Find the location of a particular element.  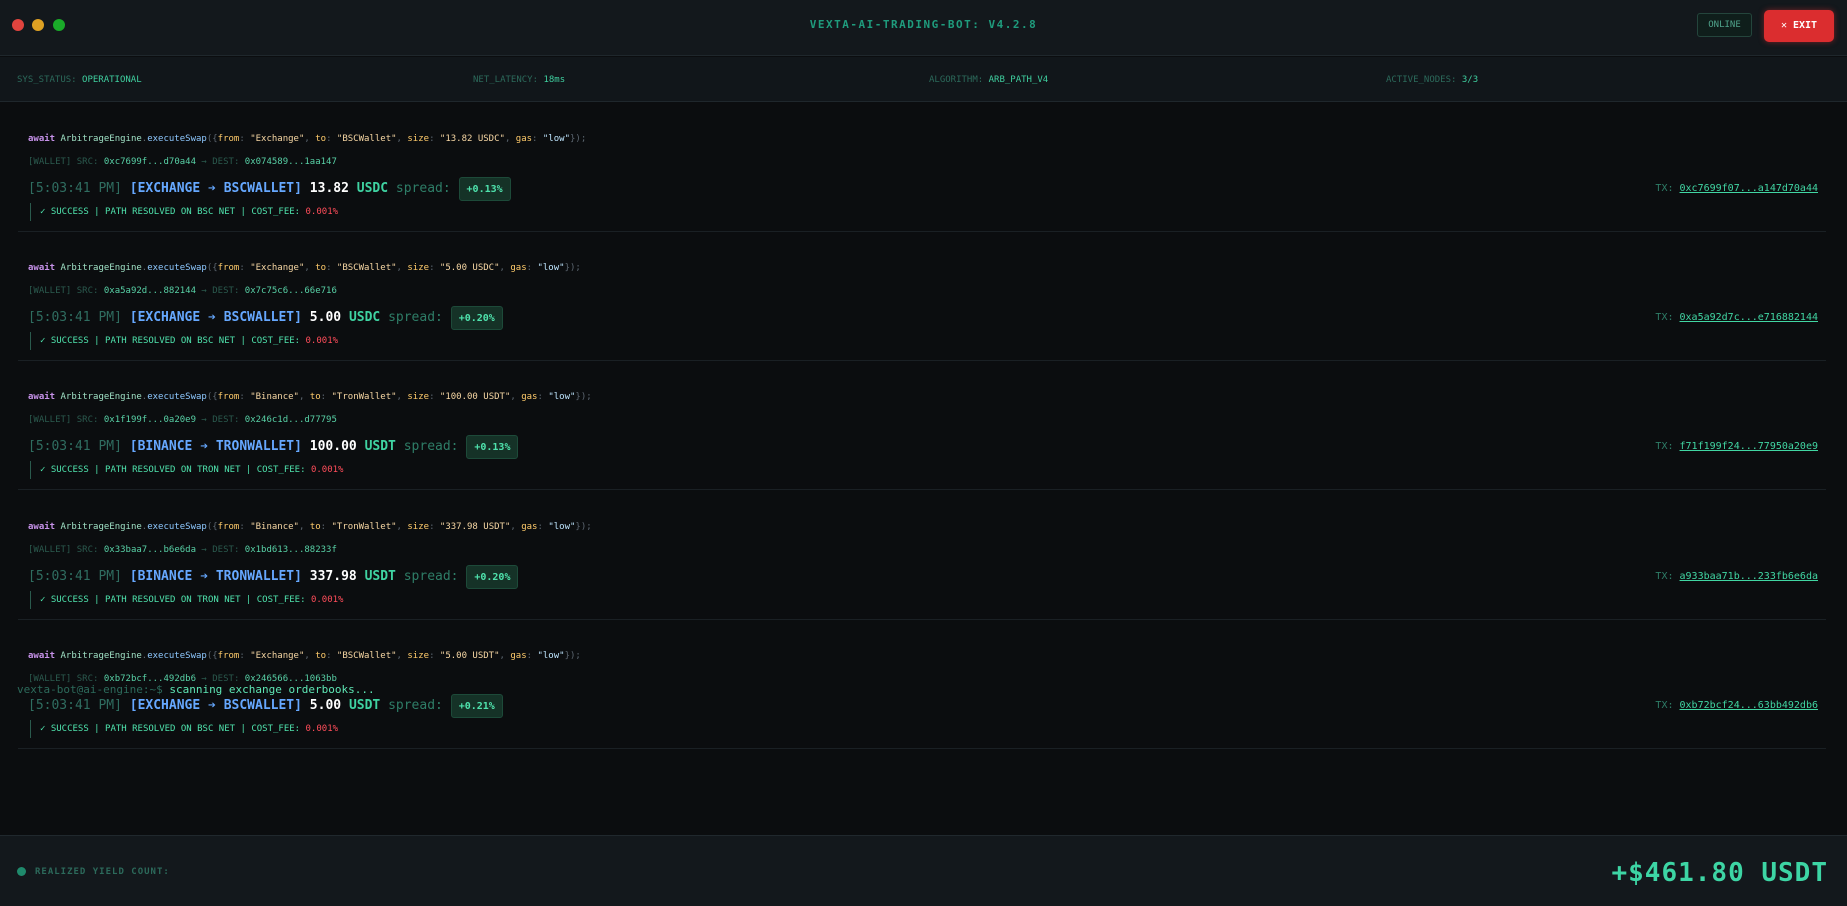

tx-hash: TX: 0xa5a92d7c...e716882144 is located at coordinates (1736, 317).